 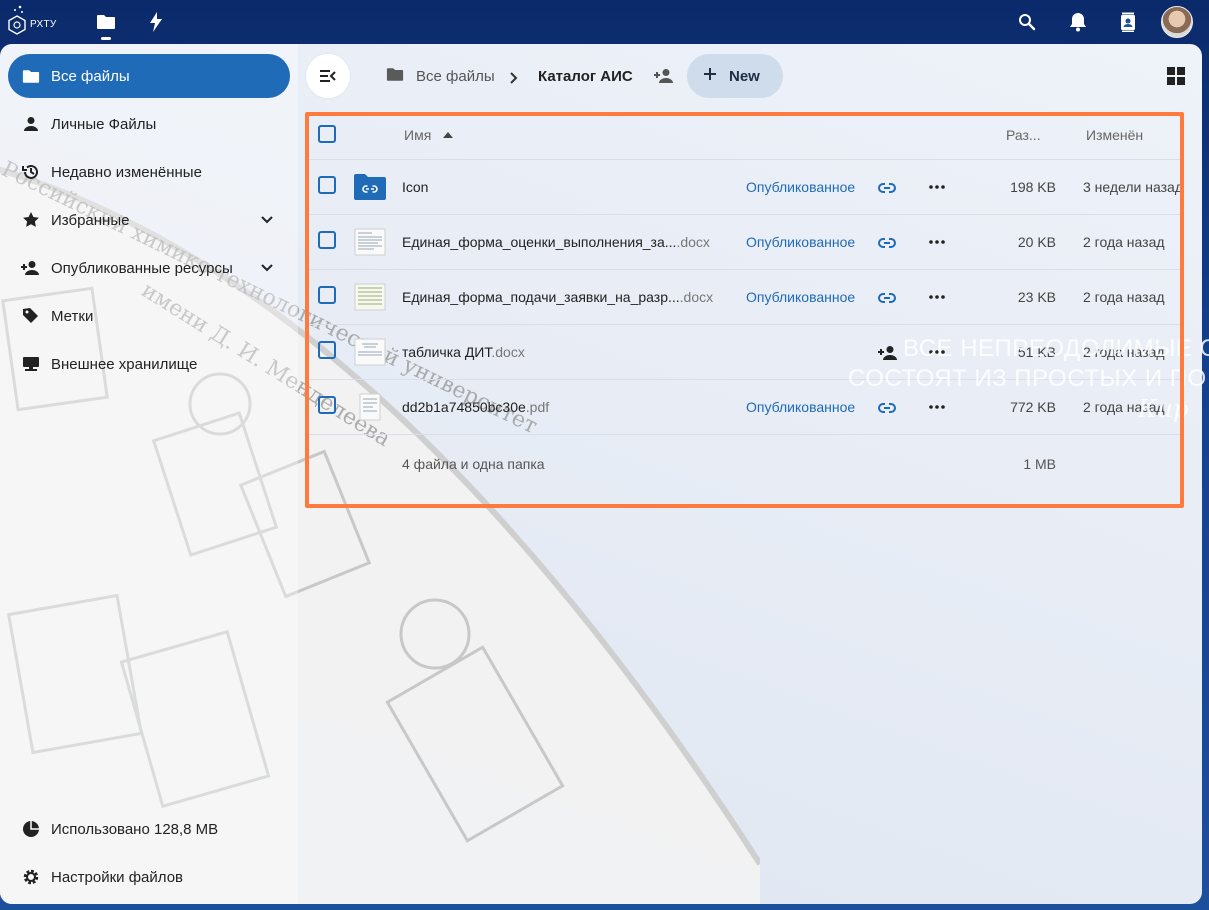 What do you see at coordinates (117, 877) in the screenshot?
I see `settings-label: Настройки файлов` at bounding box center [117, 877].